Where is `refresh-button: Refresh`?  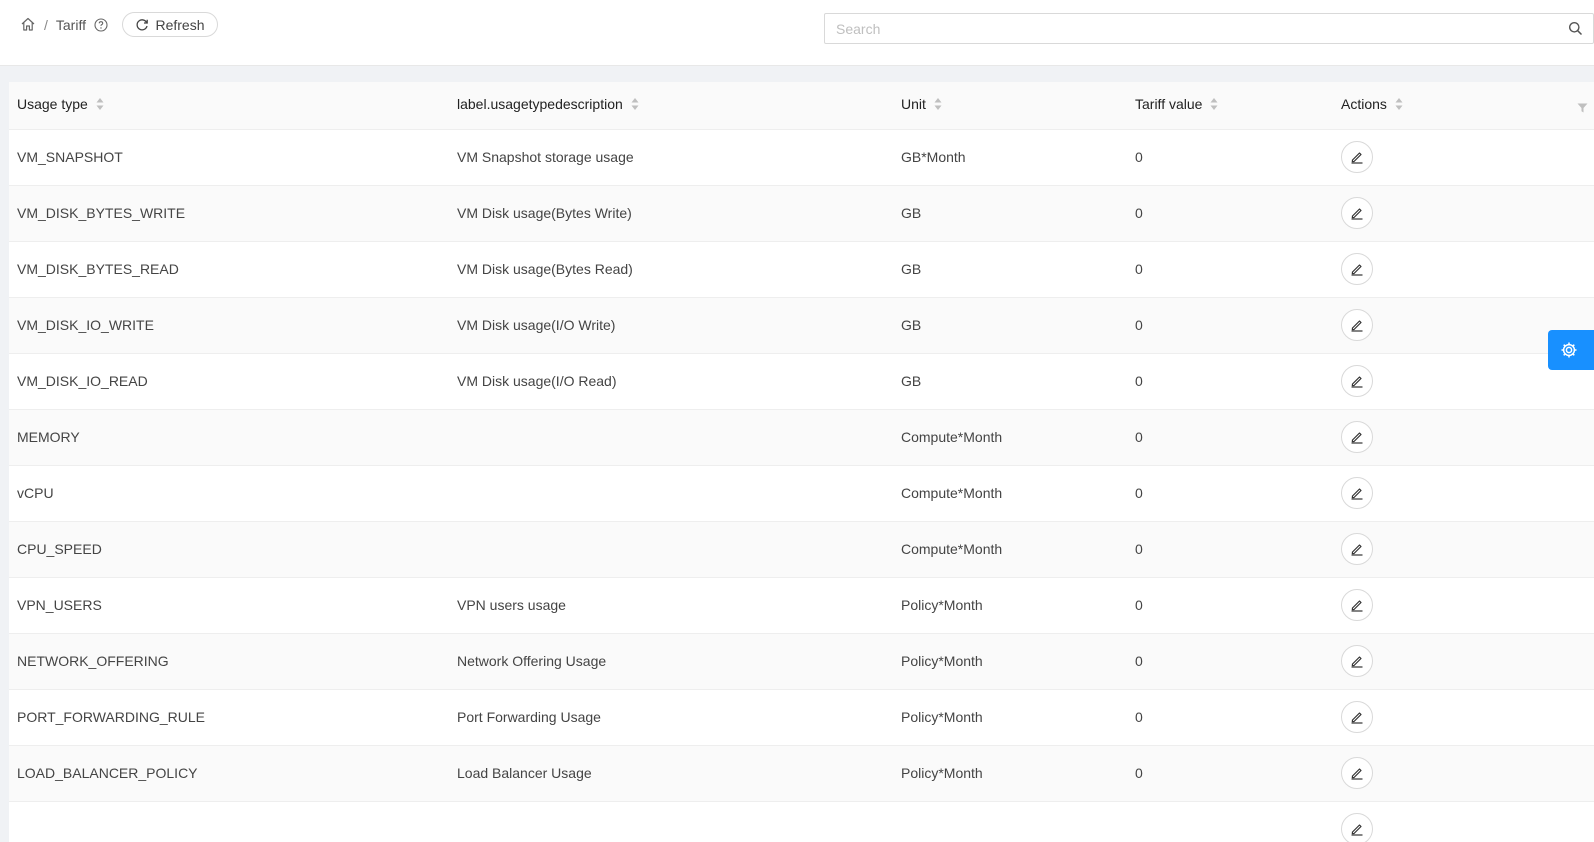
refresh-button: Refresh is located at coordinates (170, 24).